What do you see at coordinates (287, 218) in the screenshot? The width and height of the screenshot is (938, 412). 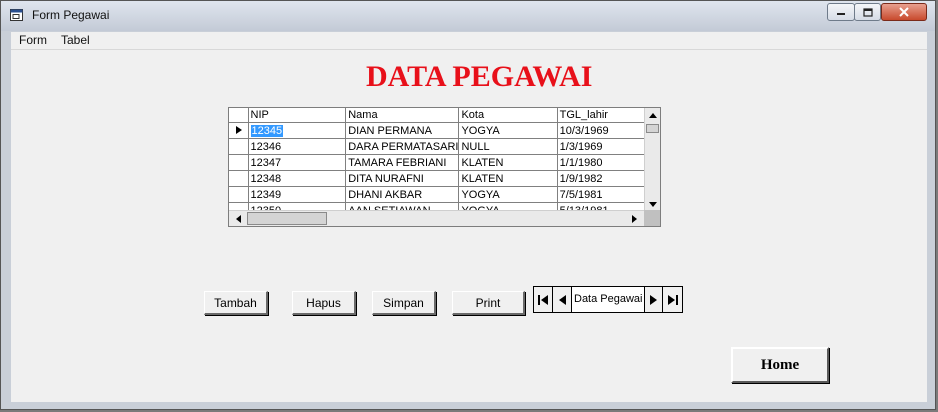 I see `horizontal-scroll-thumb` at bounding box center [287, 218].